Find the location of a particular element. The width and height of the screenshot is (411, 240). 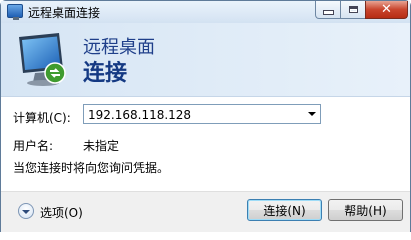

close-icon: ✕ is located at coordinates (386, 9).